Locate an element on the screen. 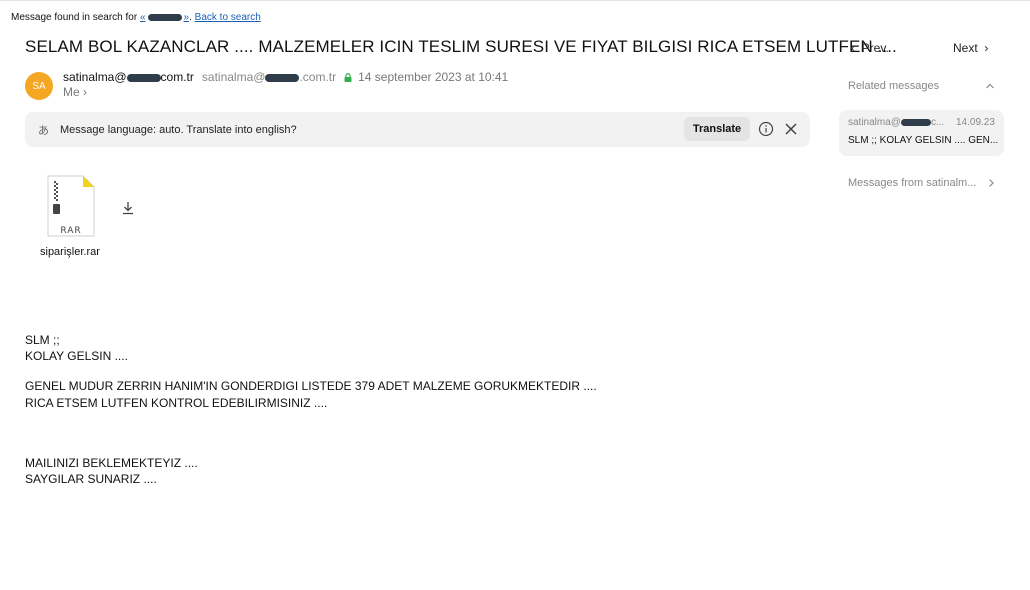 The width and height of the screenshot is (1030, 590). info-icon is located at coordinates (766, 129).